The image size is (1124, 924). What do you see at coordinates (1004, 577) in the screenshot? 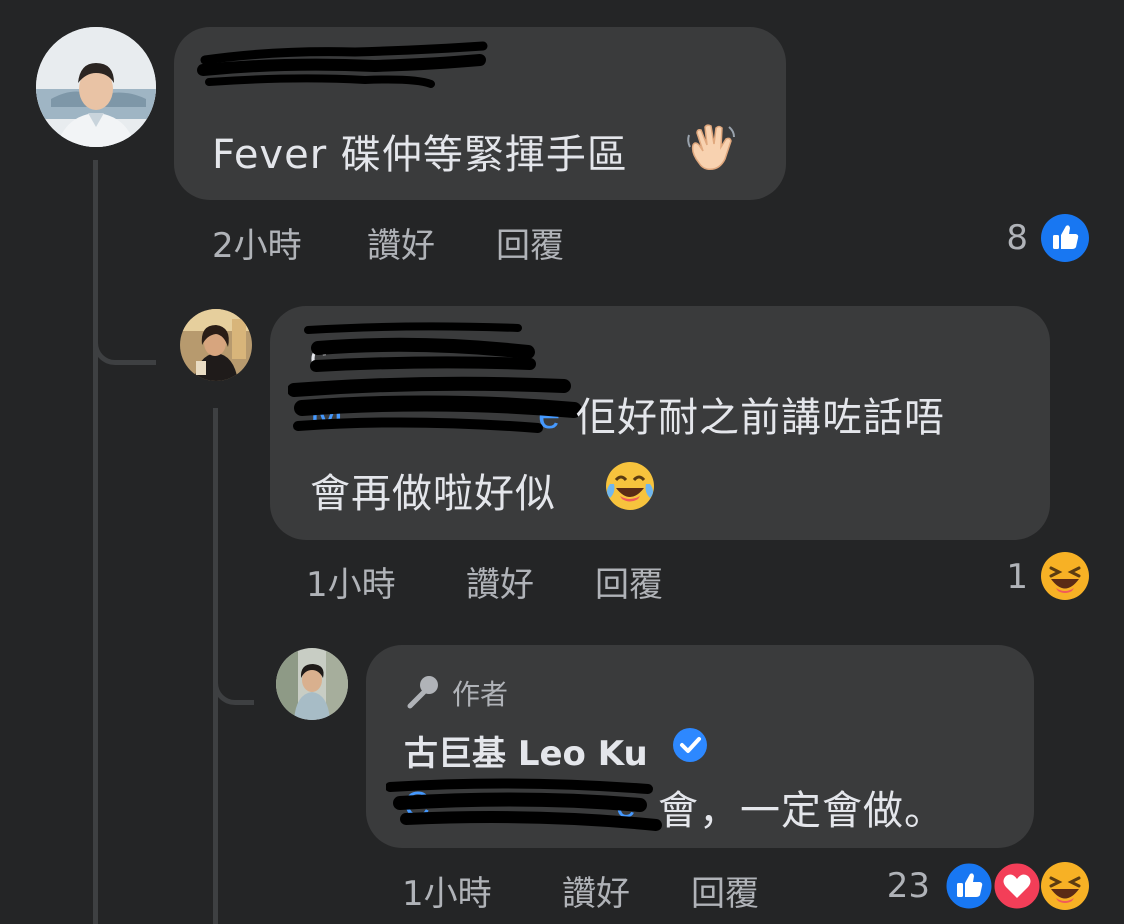
I see `reaction-count: 1` at bounding box center [1004, 577].